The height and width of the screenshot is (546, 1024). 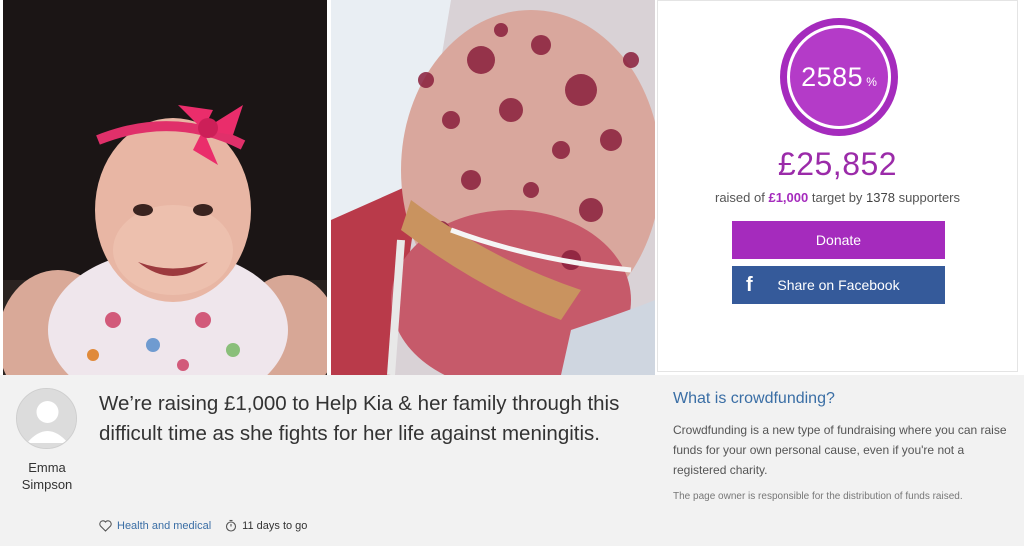 I want to click on campaign-meta: Health and medical 11 days to go, so click(x=203, y=525).